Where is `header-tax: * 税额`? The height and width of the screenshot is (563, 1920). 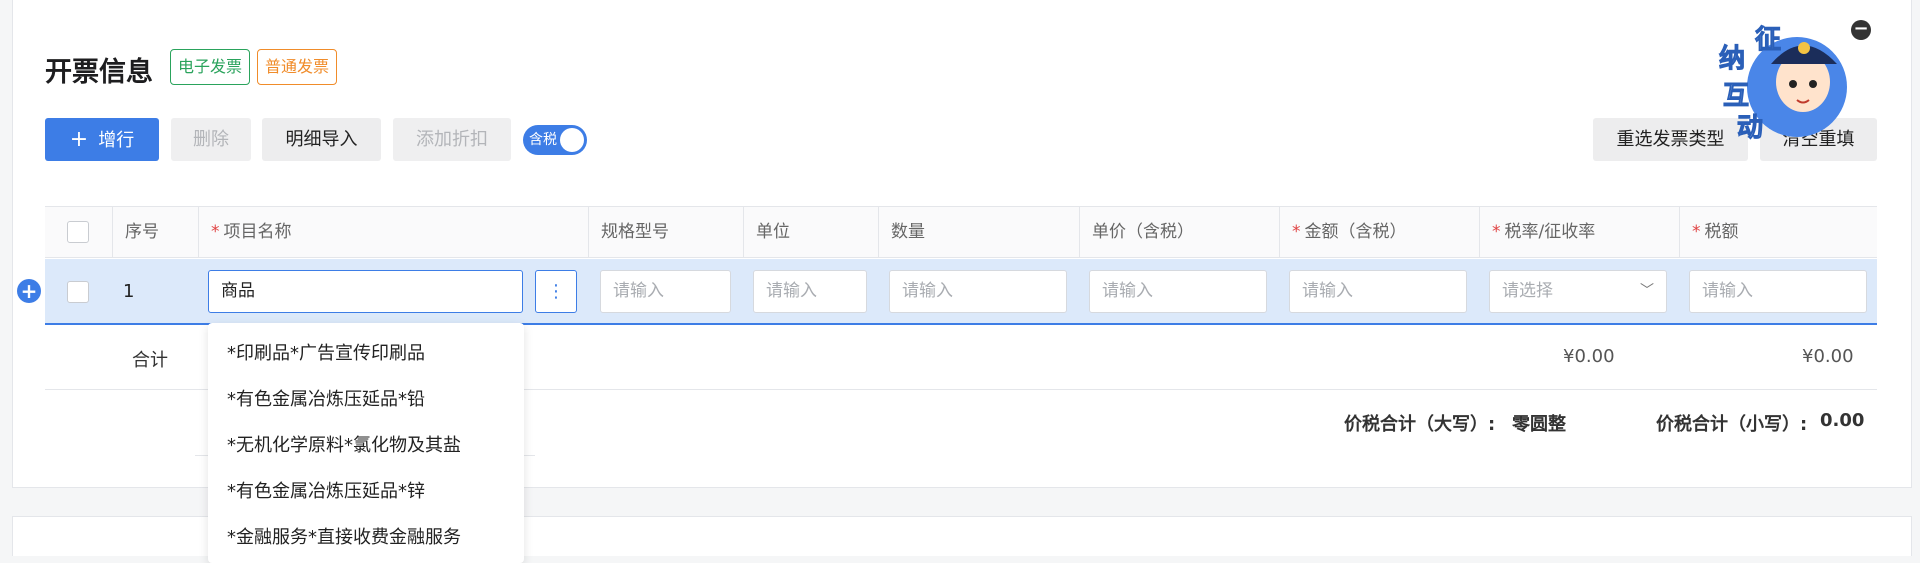 header-tax: * 税额 is located at coordinates (1778, 232).